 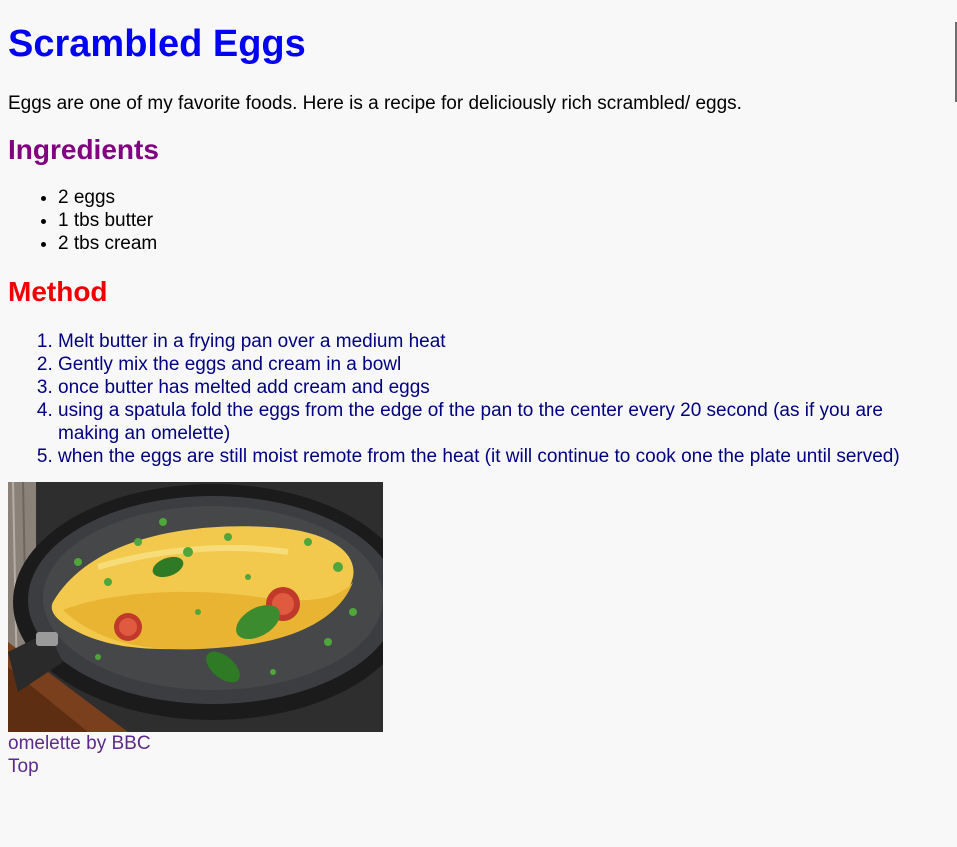 I want to click on method-heading: Method, so click(x=58, y=291).